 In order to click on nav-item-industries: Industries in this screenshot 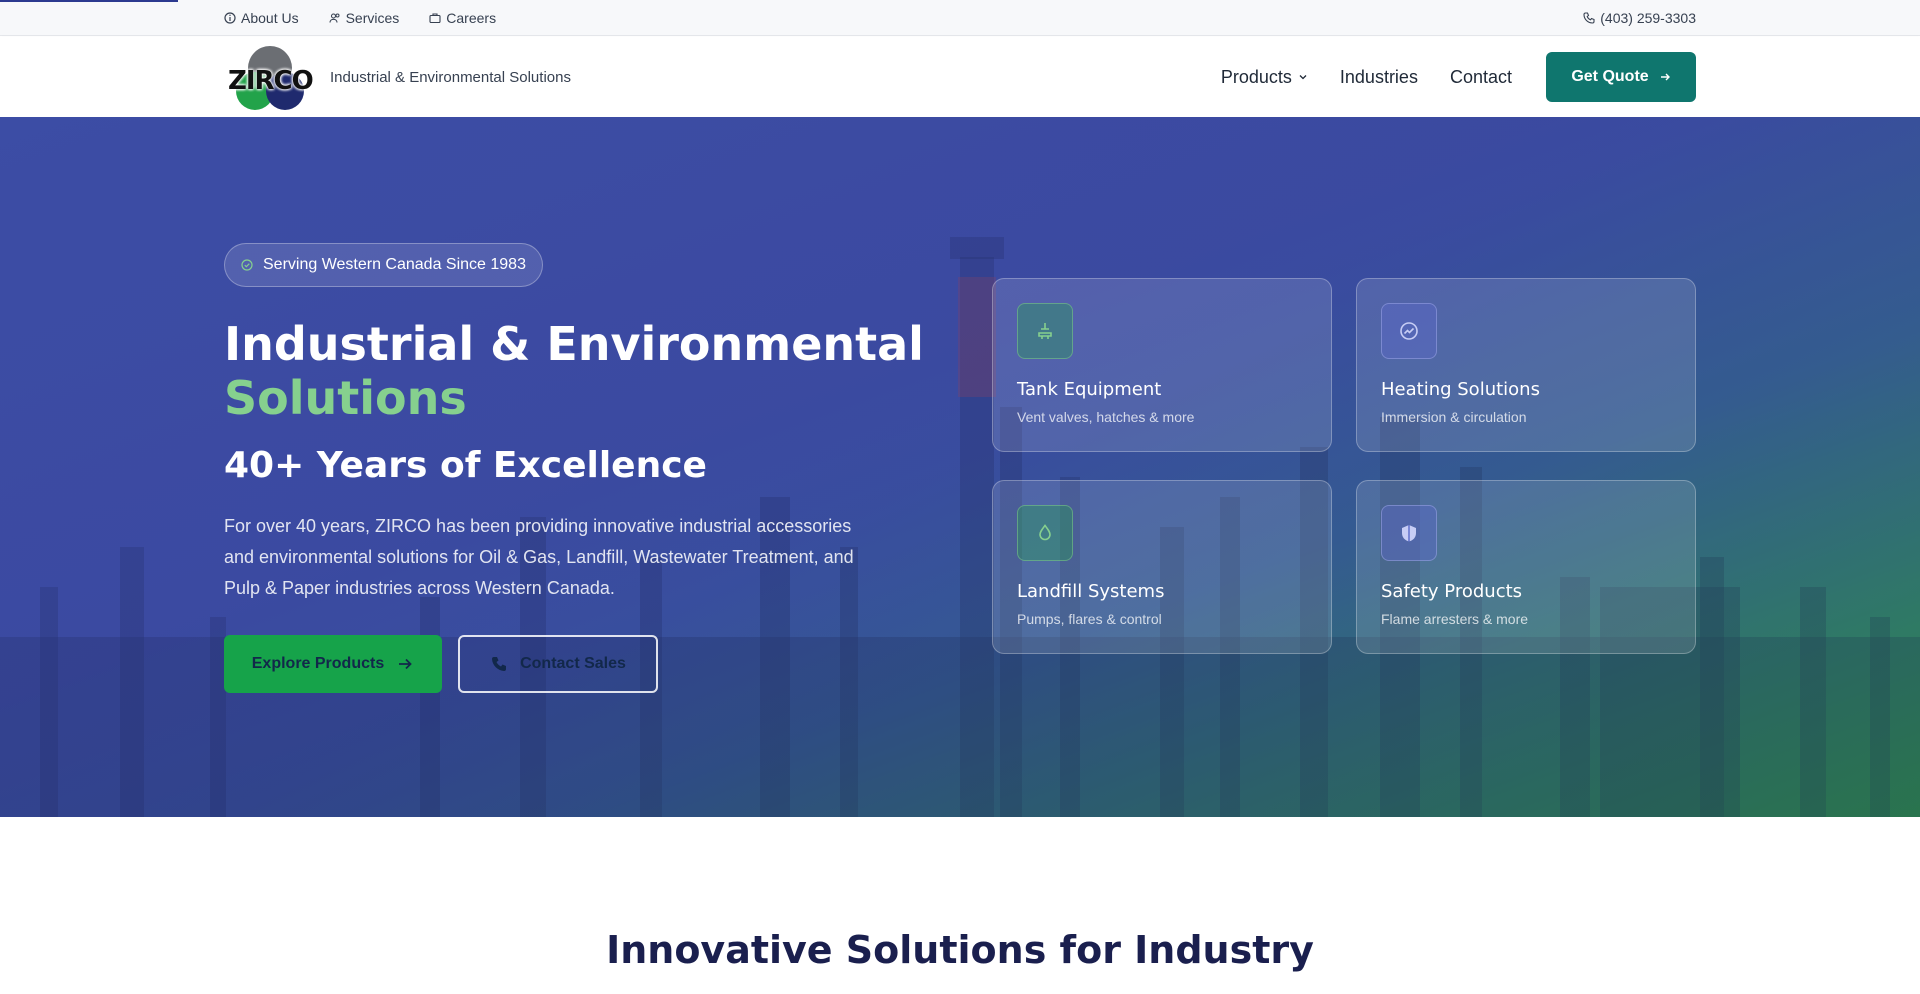, I will do `click(1379, 77)`.